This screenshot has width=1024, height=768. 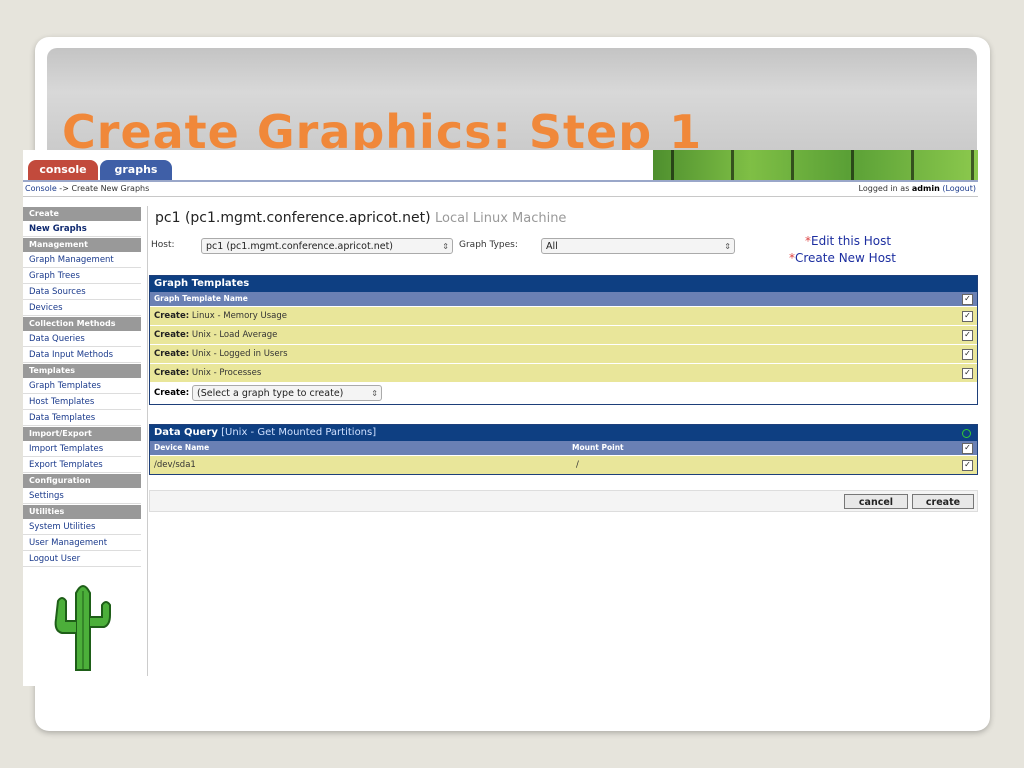 What do you see at coordinates (82, 260) in the screenshot?
I see `sidebar-item: Graph Management` at bounding box center [82, 260].